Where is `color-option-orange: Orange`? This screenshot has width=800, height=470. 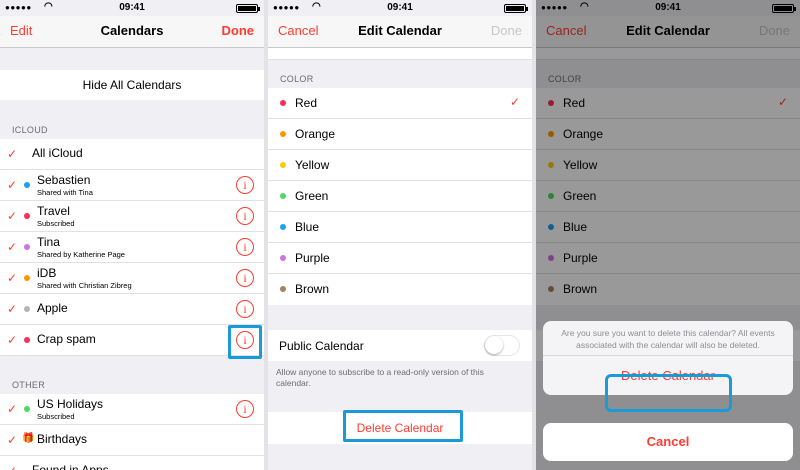 color-option-orange: Orange is located at coordinates (400, 134).